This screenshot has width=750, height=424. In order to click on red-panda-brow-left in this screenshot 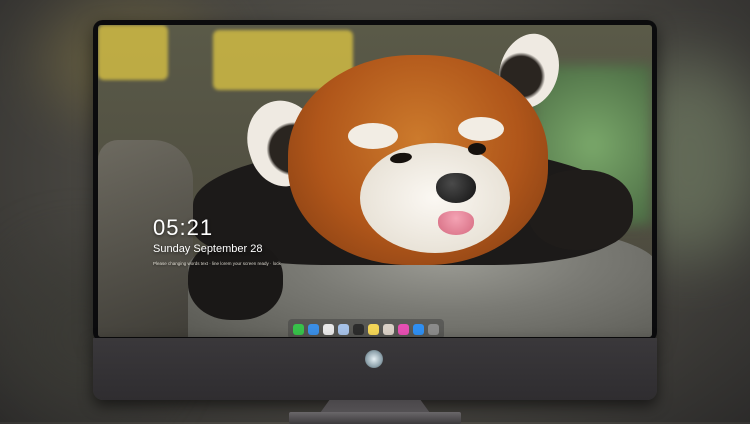, I will do `click(373, 136)`.